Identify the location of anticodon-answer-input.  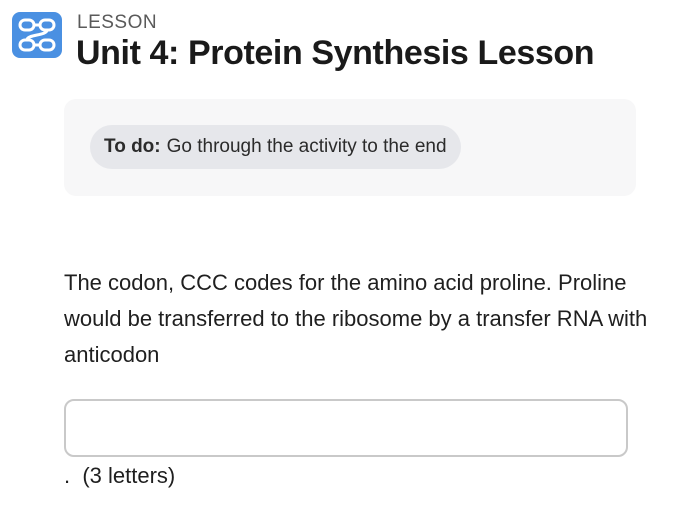
(346, 428).